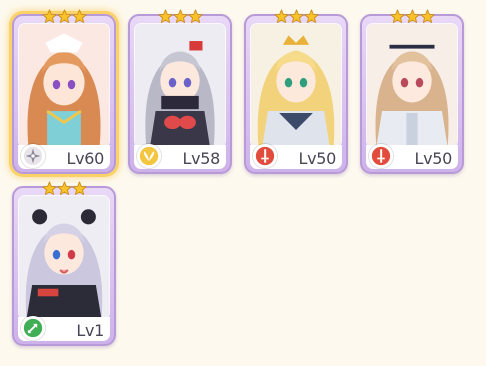 The width and height of the screenshot is (486, 366). I want to click on compass-rose-icon, so click(33, 156).